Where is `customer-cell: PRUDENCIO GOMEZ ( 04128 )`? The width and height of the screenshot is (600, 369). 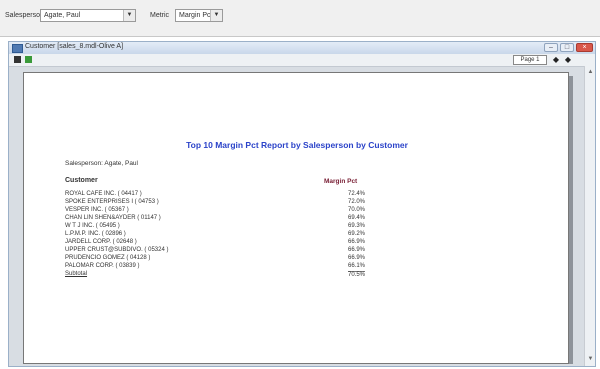
customer-cell: PRUDENCIO GOMEZ ( 04128 ) is located at coordinates (108, 258).